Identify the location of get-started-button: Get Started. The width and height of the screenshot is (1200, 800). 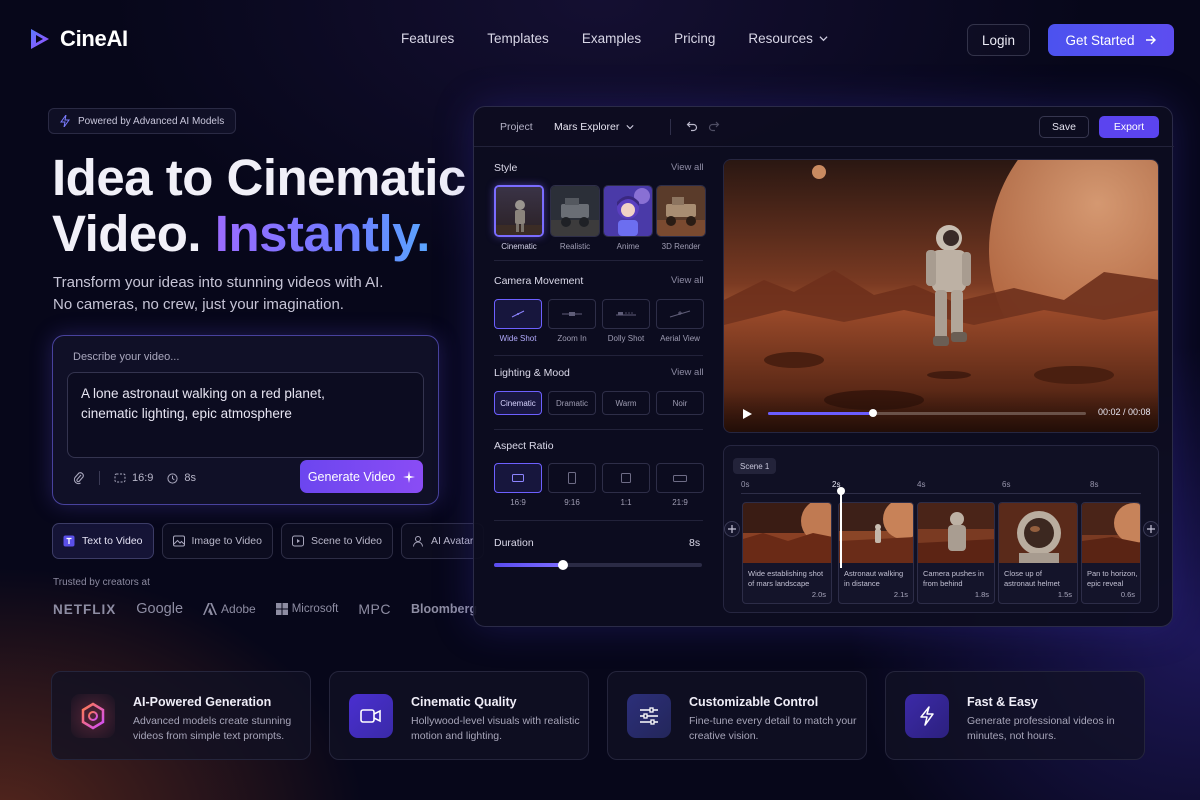
(1111, 40).